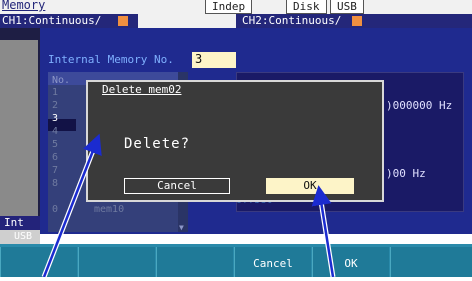 Image resolution: width=472 pixels, height=281 pixels. What do you see at coordinates (323, 231) in the screenshot?
I see `arrow-to-ok-core` at bounding box center [323, 231].